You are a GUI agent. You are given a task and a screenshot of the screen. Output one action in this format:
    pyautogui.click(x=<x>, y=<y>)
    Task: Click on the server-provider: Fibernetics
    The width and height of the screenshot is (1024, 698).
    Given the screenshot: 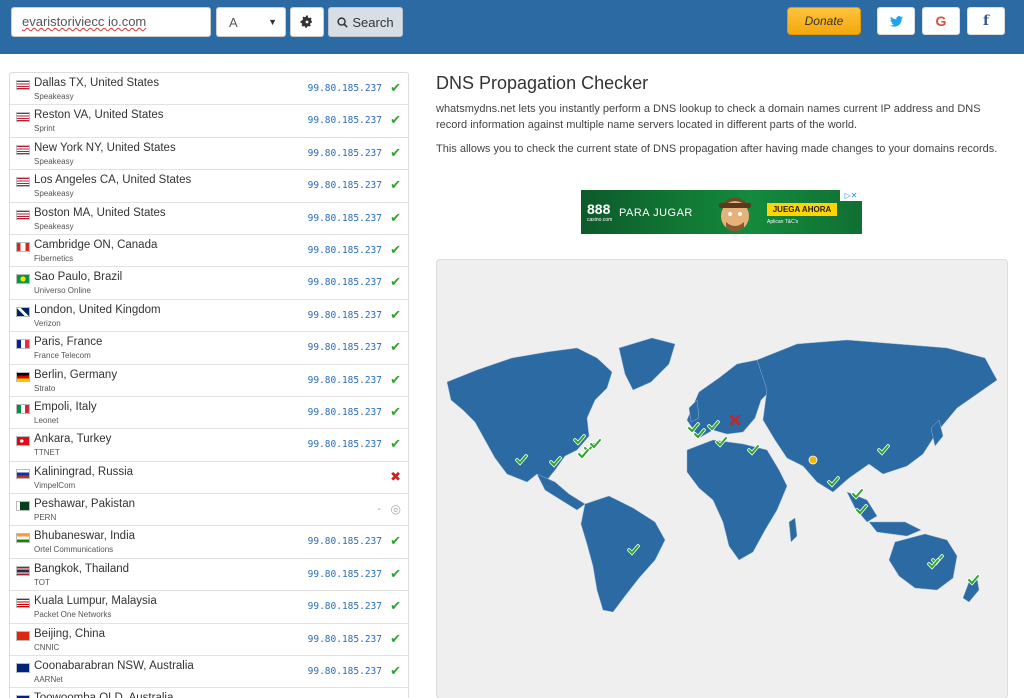 What is the action you would take?
    pyautogui.click(x=54, y=258)
    